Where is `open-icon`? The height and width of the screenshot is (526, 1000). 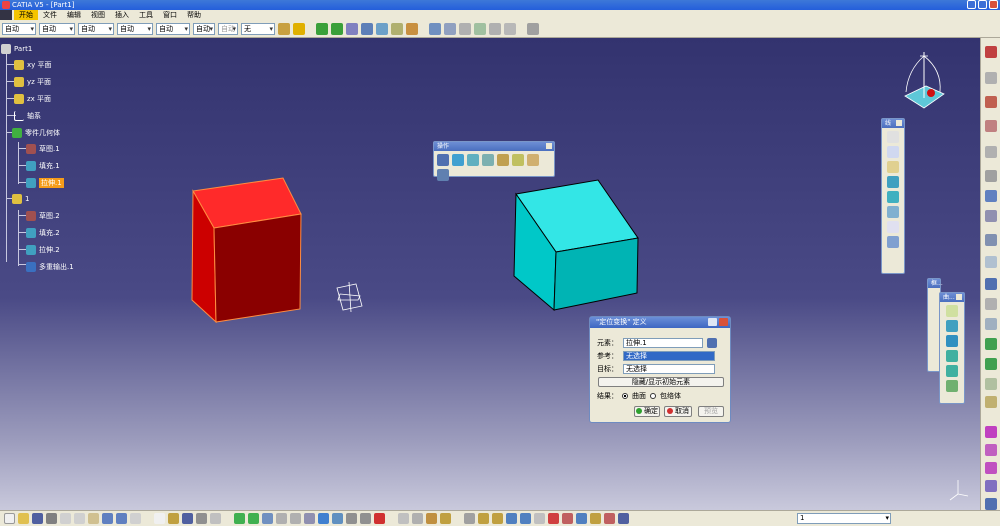
open-icon is located at coordinates (23, 518).